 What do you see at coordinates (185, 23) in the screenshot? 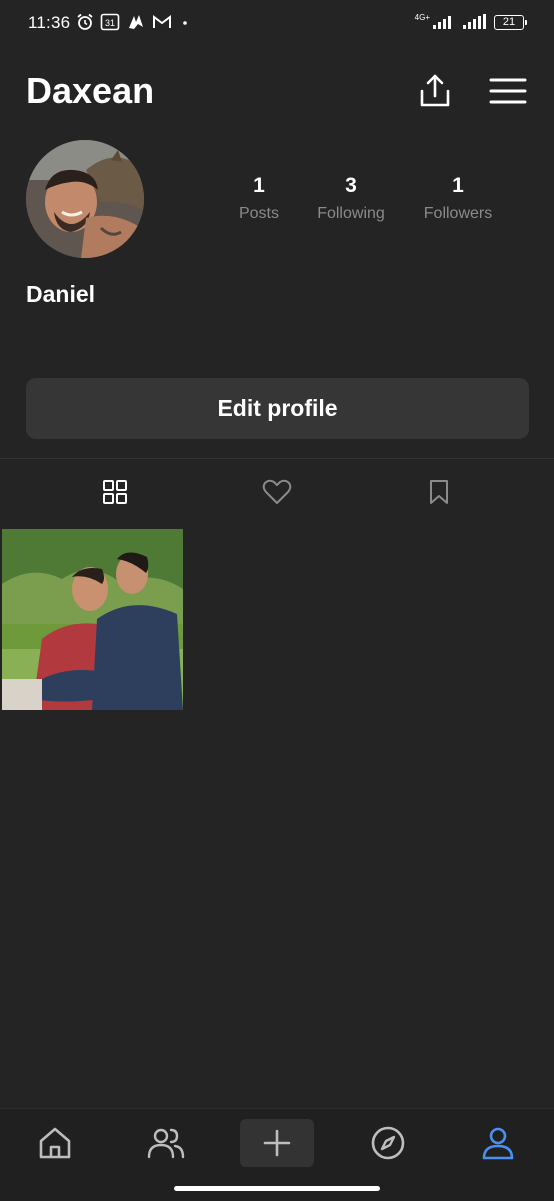
I see `more-notifications-icon` at bounding box center [185, 23].